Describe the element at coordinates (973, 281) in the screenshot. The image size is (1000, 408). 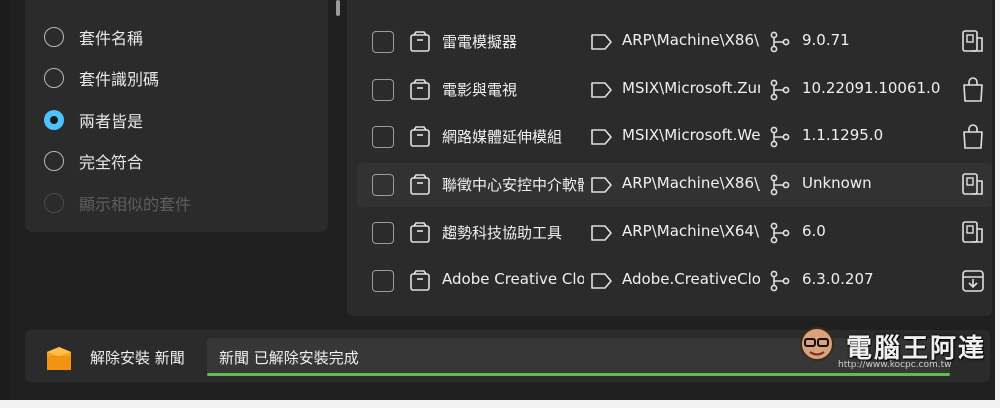
I see `download-box-icon` at that location.